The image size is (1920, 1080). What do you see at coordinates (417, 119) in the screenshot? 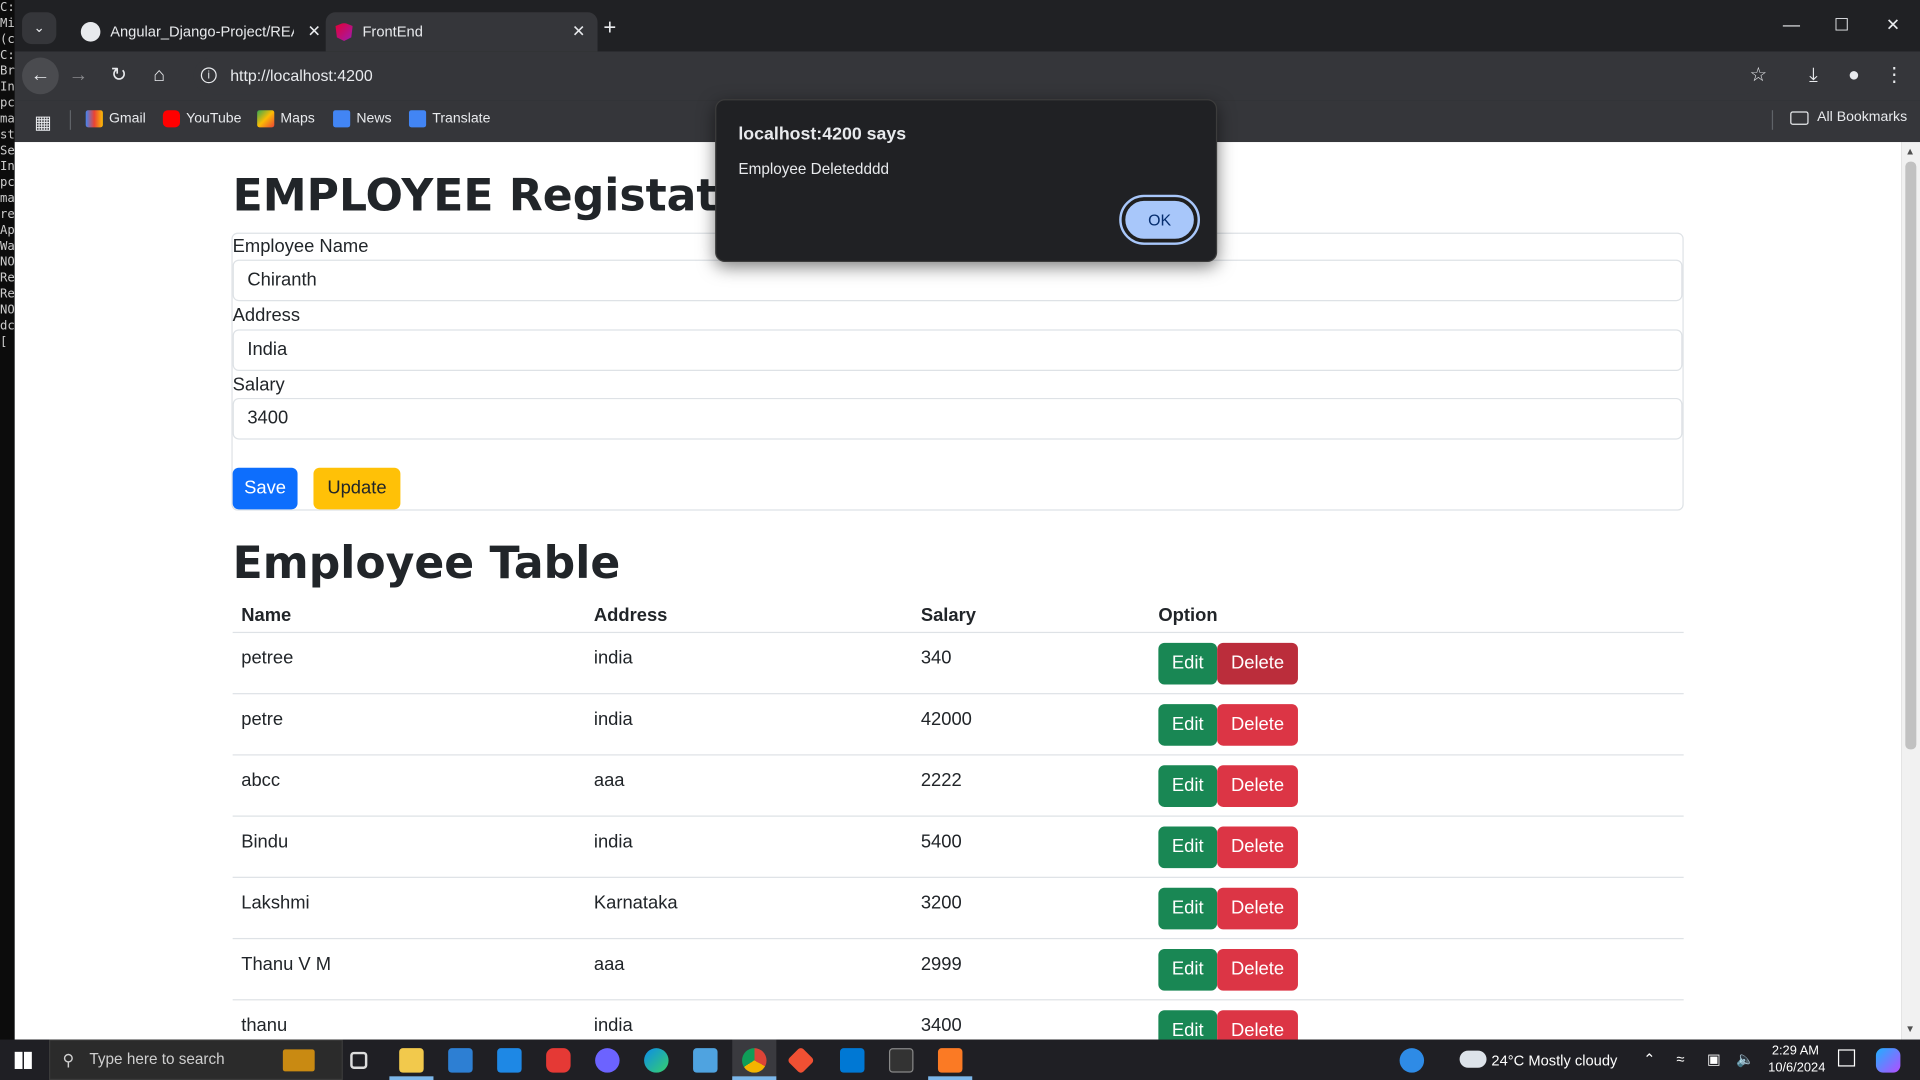
I see `translate-icon` at bounding box center [417, 119].